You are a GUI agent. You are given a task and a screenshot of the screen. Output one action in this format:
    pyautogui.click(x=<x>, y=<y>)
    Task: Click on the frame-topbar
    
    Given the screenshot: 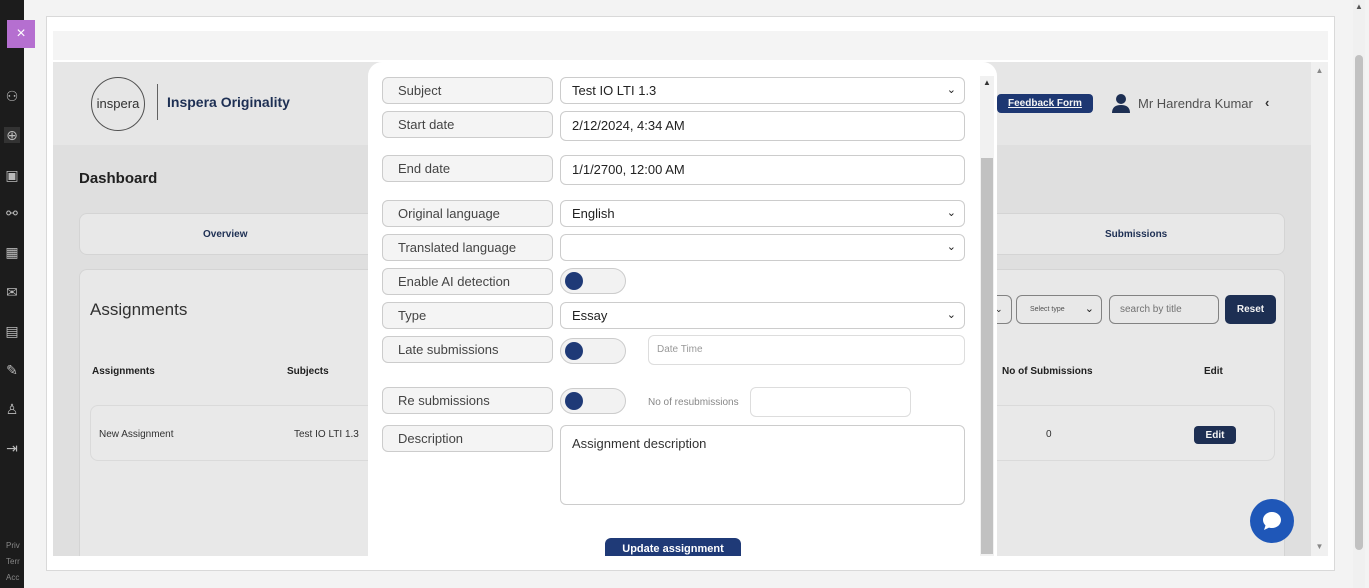 What is the action you would take?
    pyautogui.click(x=690, y=45)
    